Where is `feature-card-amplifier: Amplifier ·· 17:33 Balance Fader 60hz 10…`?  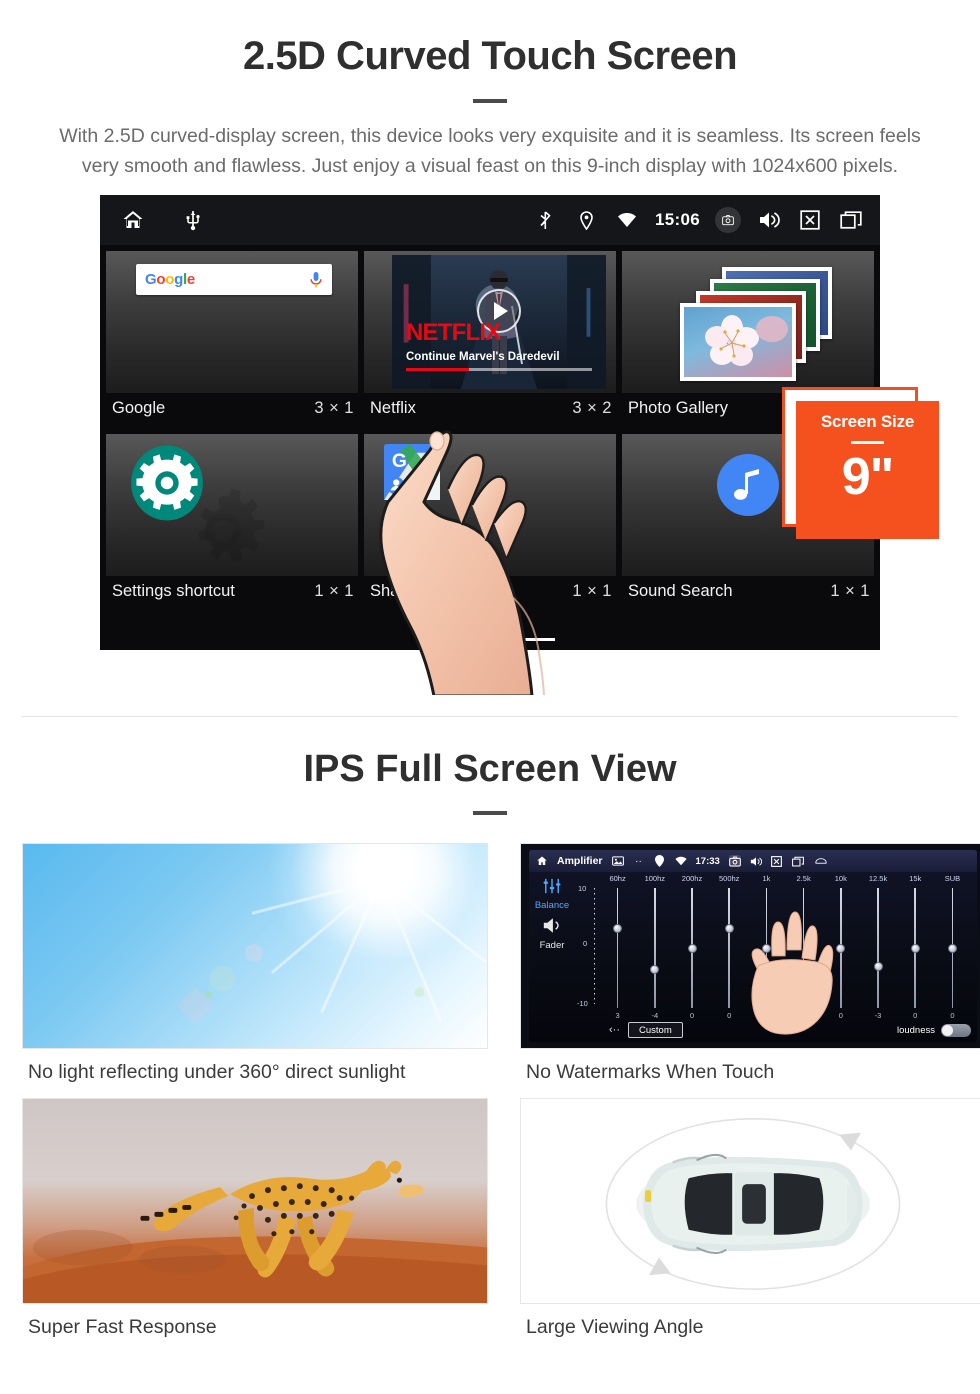
feature-card-amplifier: Amplifier ·· 17:33 Balance Fader 60hz 10… is located at coordinates (750, 963).